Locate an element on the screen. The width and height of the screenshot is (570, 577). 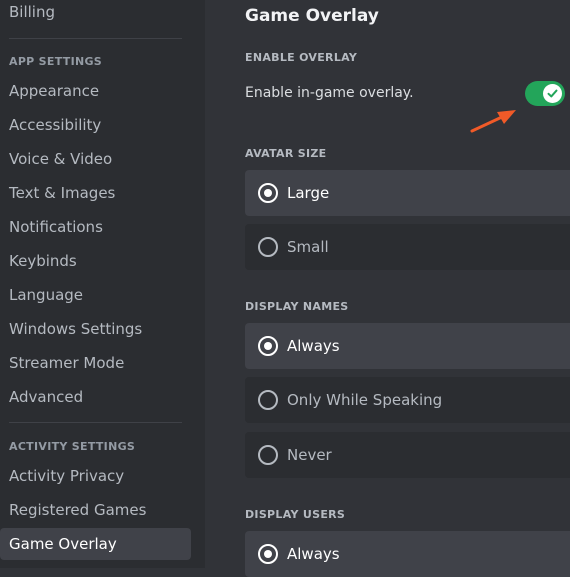
display-users-option-always: Always is located at coordinates (407, 554).